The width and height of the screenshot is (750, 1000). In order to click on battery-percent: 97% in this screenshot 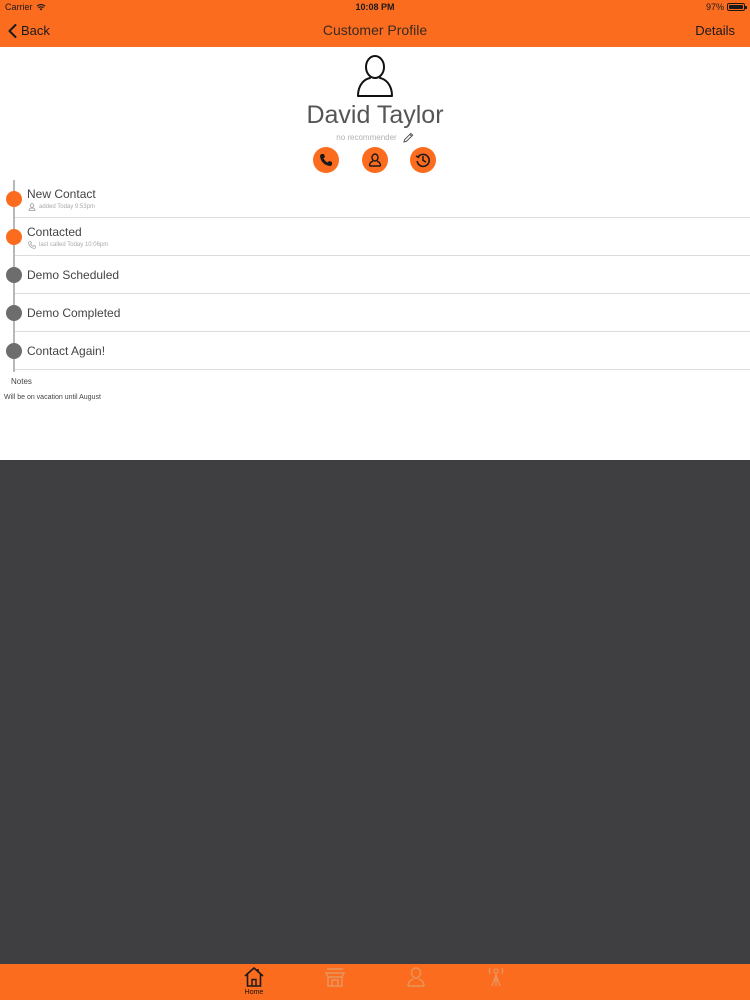, I will do `click(714, 7)`.